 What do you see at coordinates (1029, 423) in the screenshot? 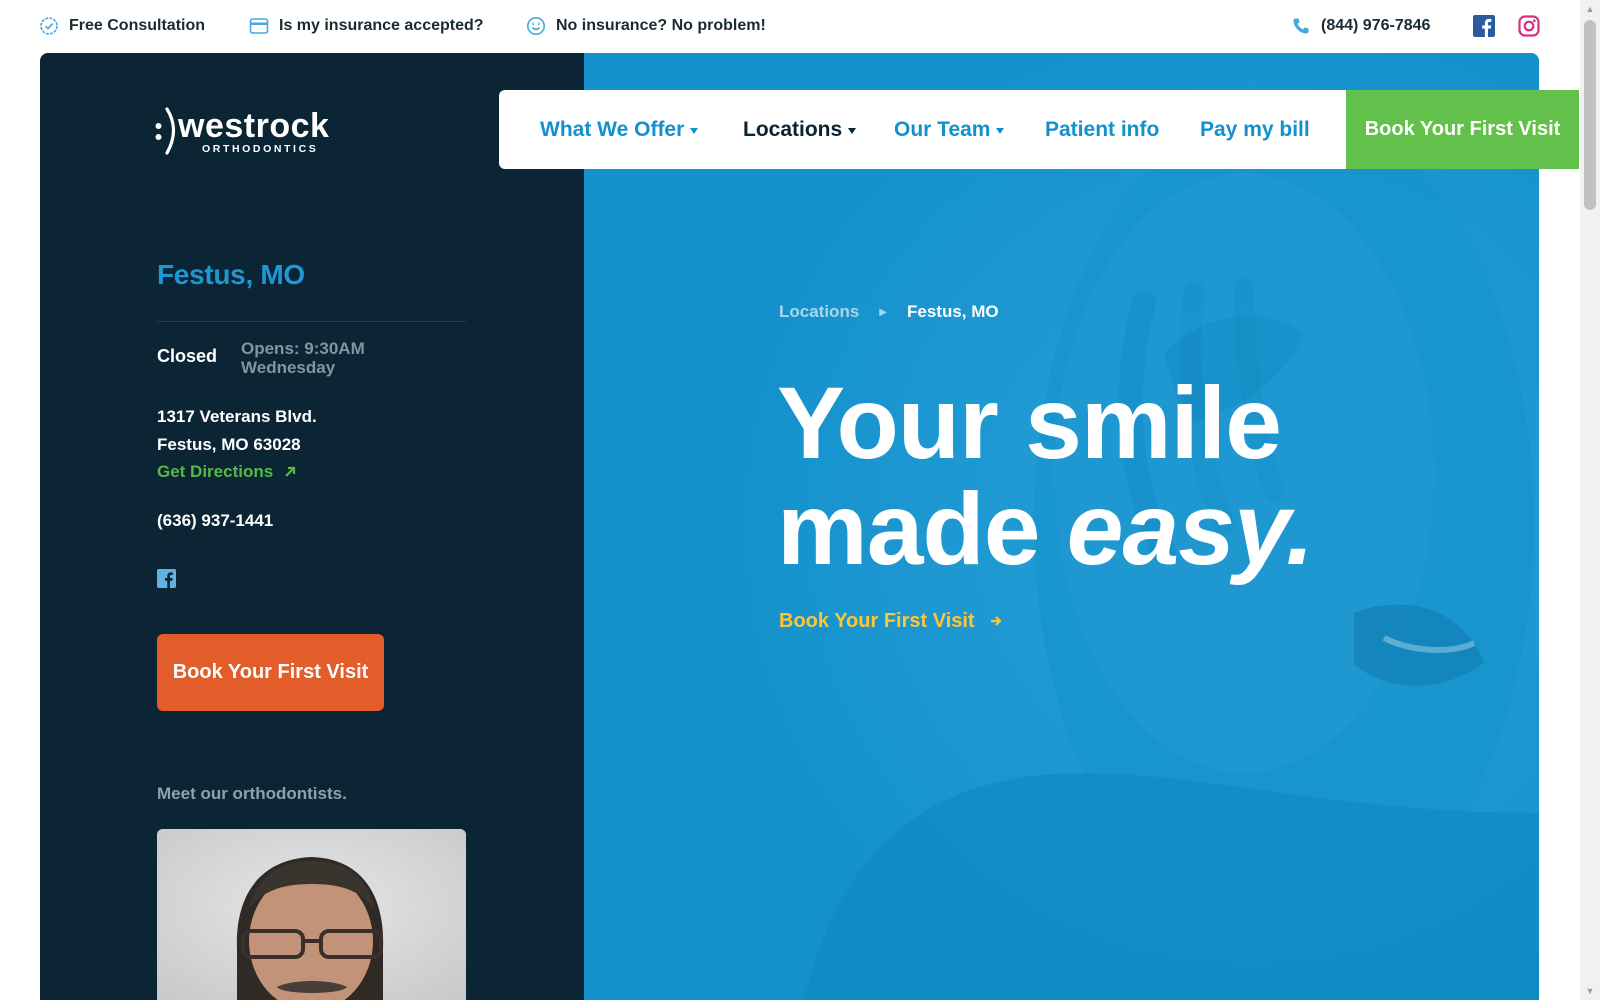
I see `headline-line-1: Your smile` at bounding box center [1029, 423].